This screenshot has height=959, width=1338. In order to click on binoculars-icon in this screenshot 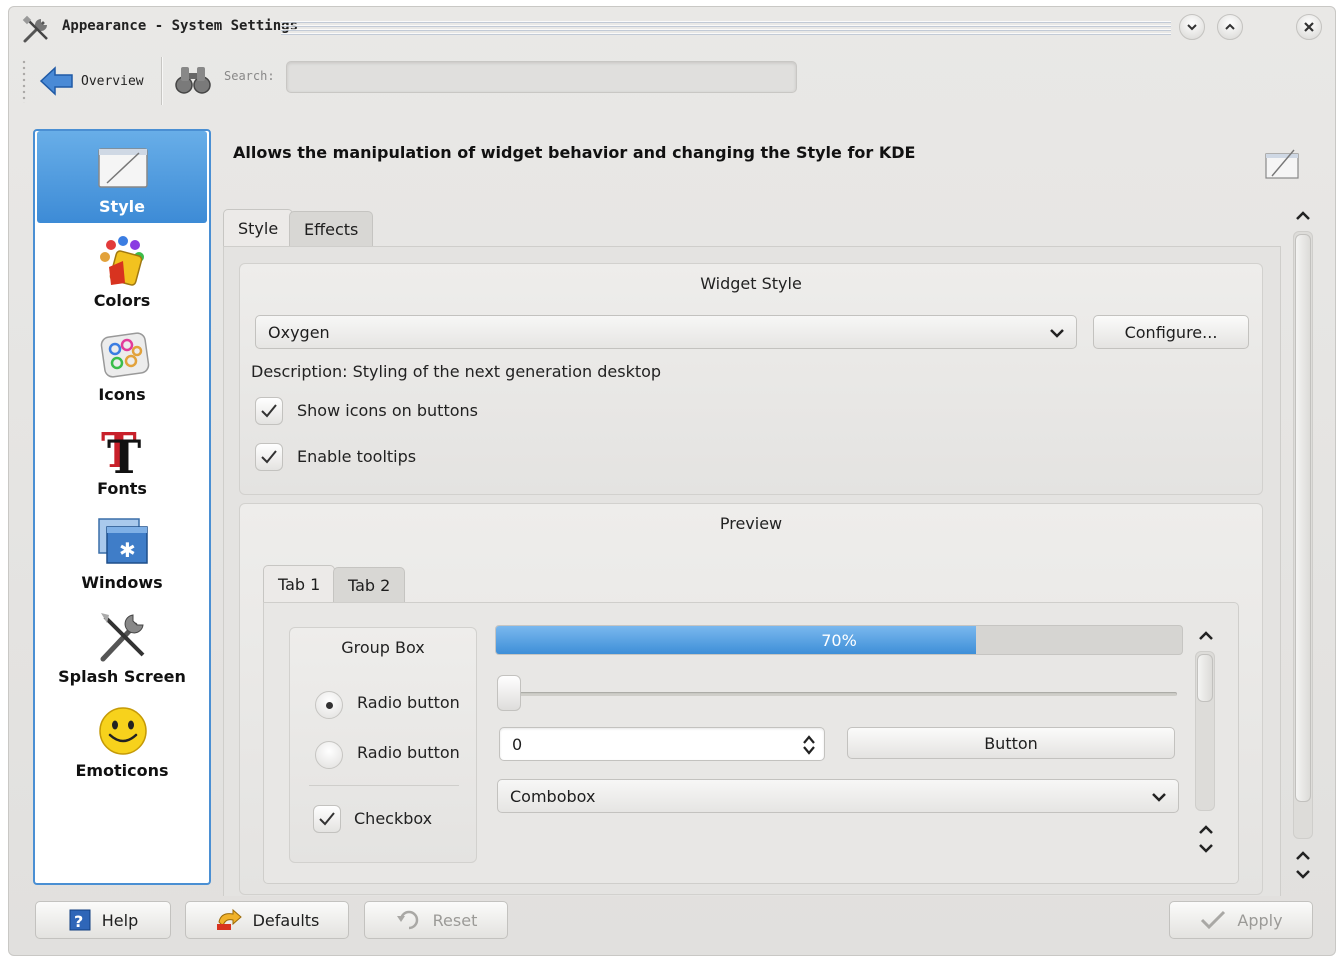, I will do `click(193, 80)`.